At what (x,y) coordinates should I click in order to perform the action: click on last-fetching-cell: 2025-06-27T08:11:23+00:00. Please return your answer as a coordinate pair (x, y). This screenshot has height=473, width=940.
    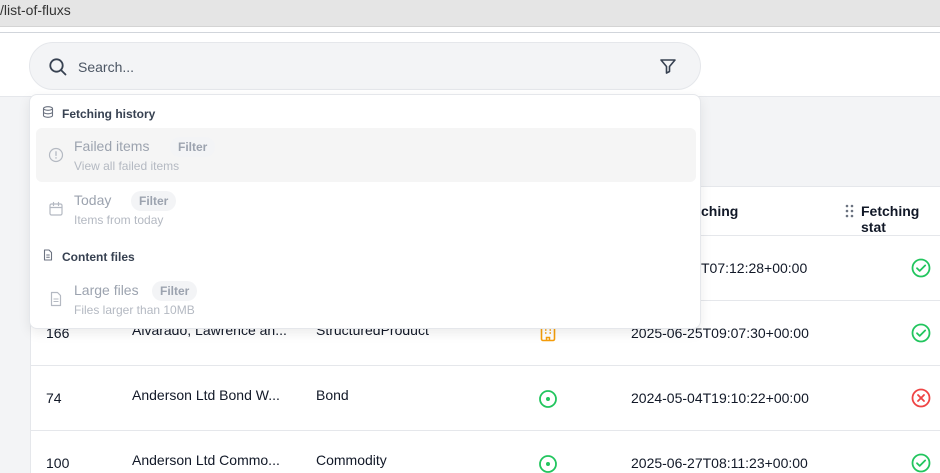
    Looking at the image, I should click on (719, 463).